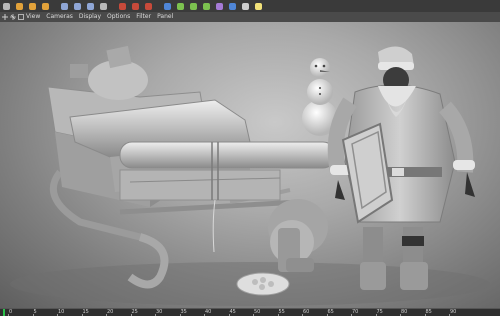  What do you see at coordinates (5, 17) in the screenshot?
I see `pan-icon` at bounding box center [5, 17].